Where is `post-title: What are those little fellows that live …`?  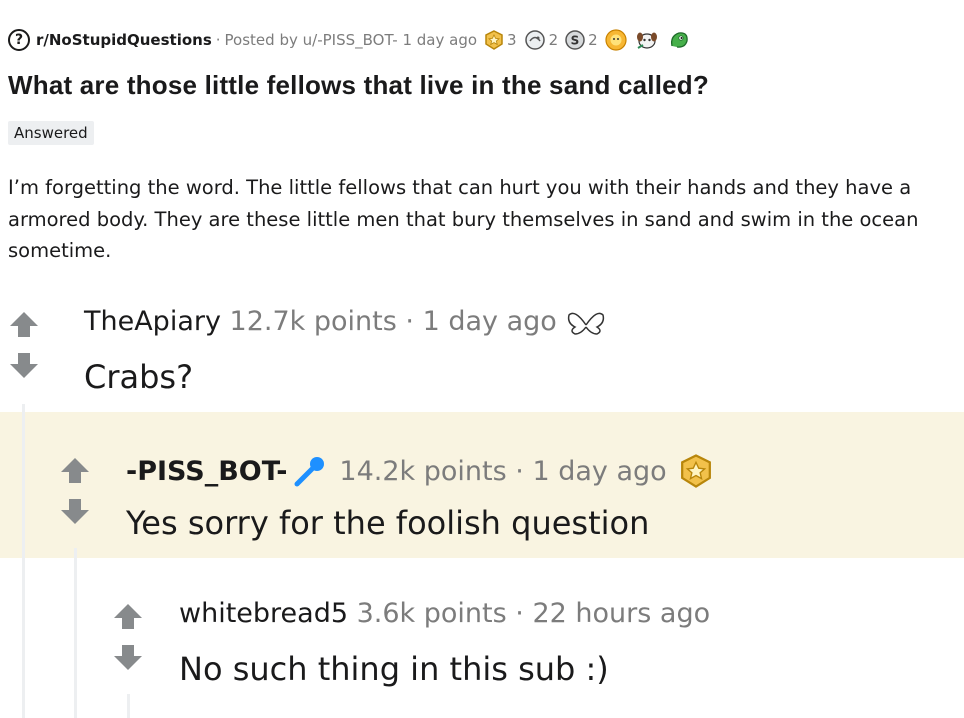
post-title: What are those little fellows that live … is located at coordinates (358, 85).